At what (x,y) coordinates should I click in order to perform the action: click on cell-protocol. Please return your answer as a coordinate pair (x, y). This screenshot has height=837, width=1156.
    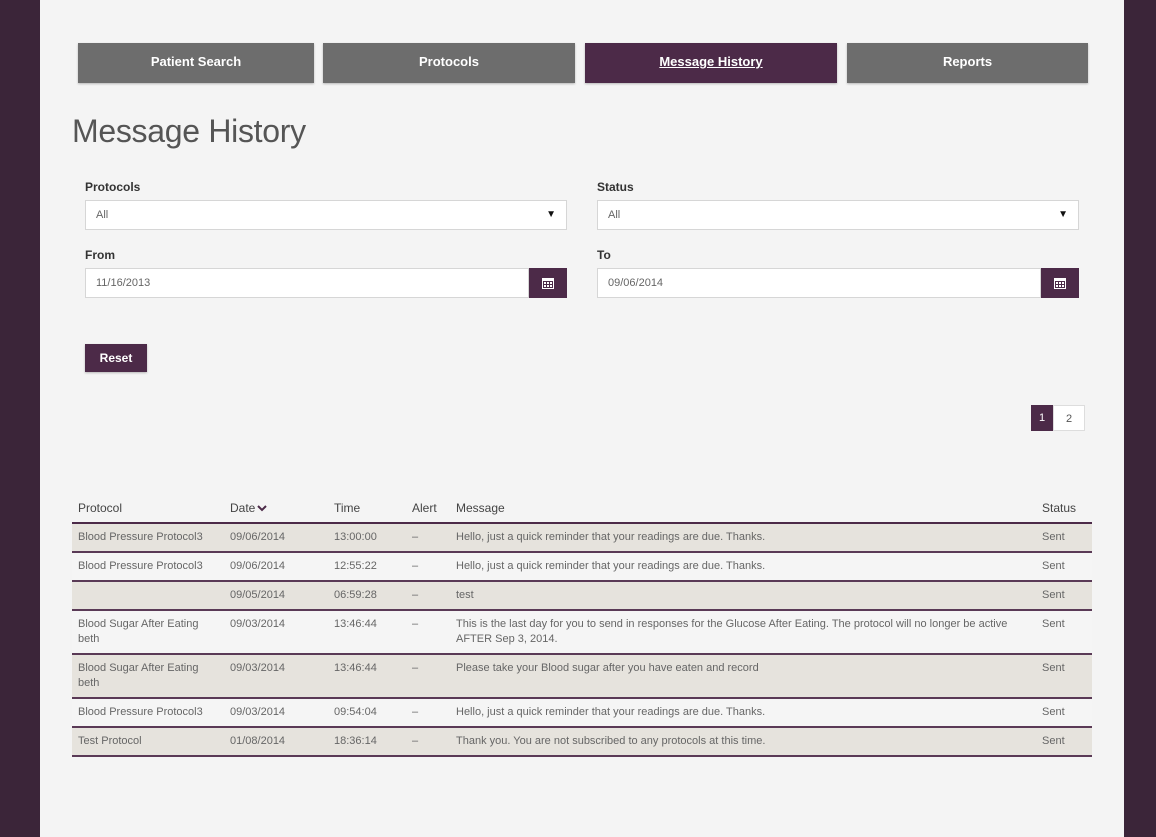
    Looking at the image, I should click on (148, 596).